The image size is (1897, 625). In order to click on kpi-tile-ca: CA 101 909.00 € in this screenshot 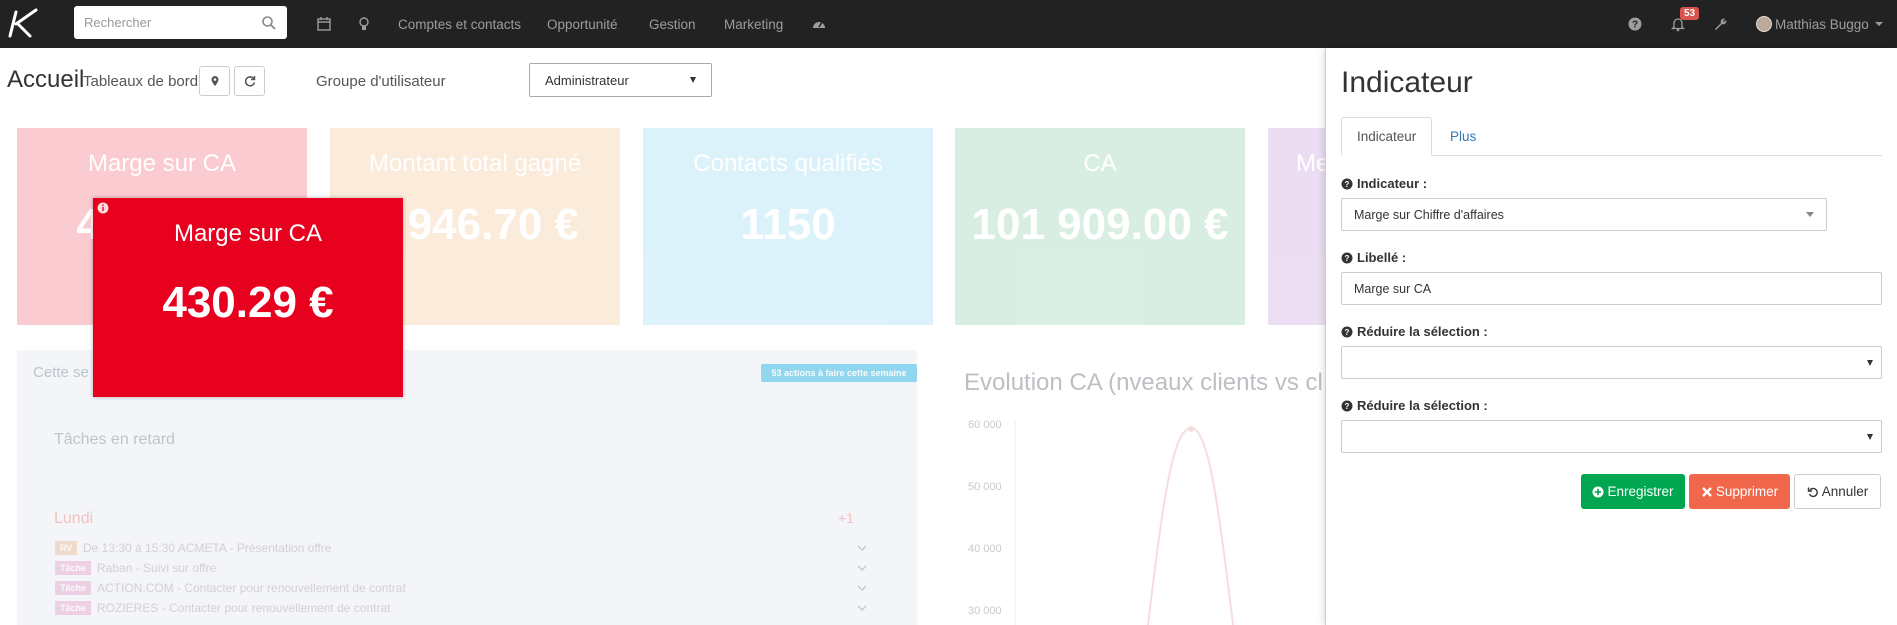, I will do `click(1100, 226)`.